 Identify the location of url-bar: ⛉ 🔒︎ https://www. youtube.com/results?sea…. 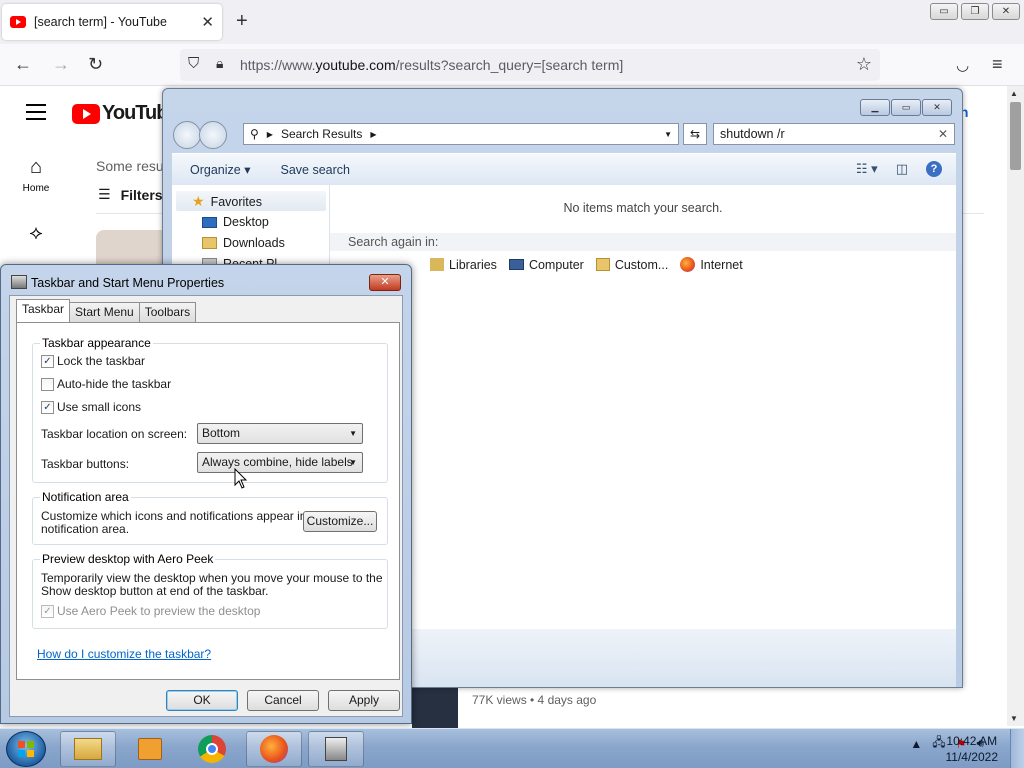
(530, 65).